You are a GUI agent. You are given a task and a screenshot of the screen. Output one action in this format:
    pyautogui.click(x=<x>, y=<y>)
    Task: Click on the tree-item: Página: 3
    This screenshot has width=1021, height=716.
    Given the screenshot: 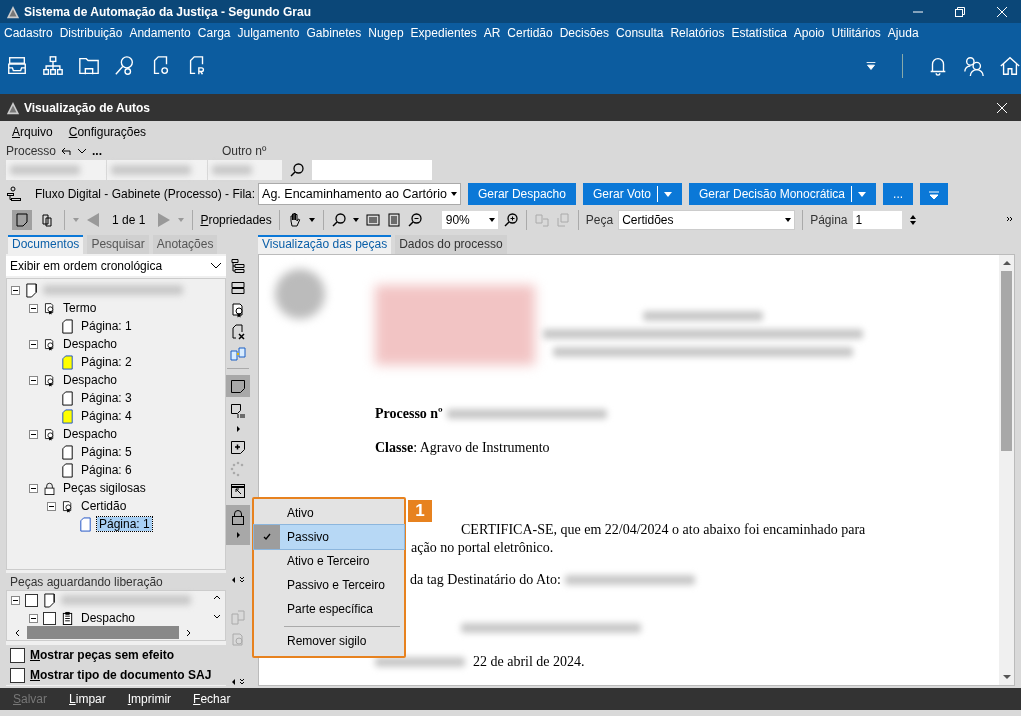 What is the action you would take?
    pyautogui.click(x=106, y=398)
    